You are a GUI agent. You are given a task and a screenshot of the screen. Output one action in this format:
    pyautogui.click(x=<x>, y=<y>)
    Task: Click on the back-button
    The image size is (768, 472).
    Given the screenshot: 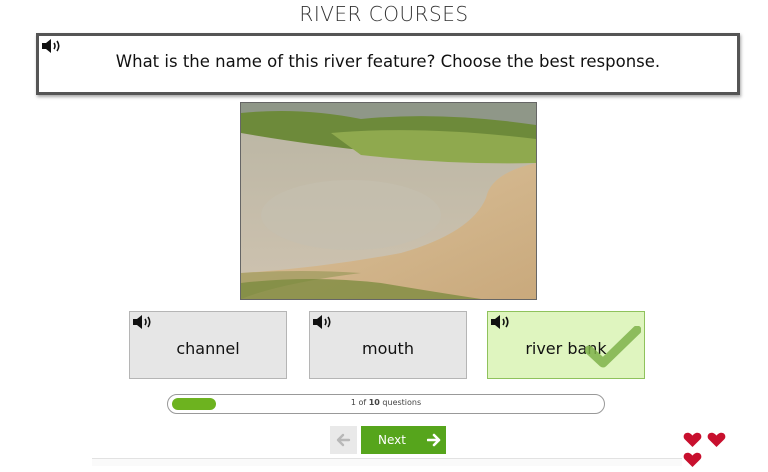 What is the action you would take?
    pyautogui.click(x=343, y=440)
    